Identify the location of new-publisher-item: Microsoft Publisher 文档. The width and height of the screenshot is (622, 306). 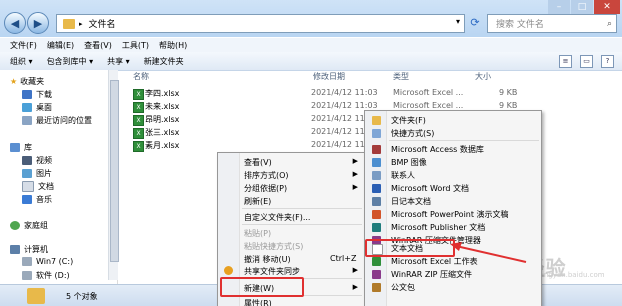
(438, 227).